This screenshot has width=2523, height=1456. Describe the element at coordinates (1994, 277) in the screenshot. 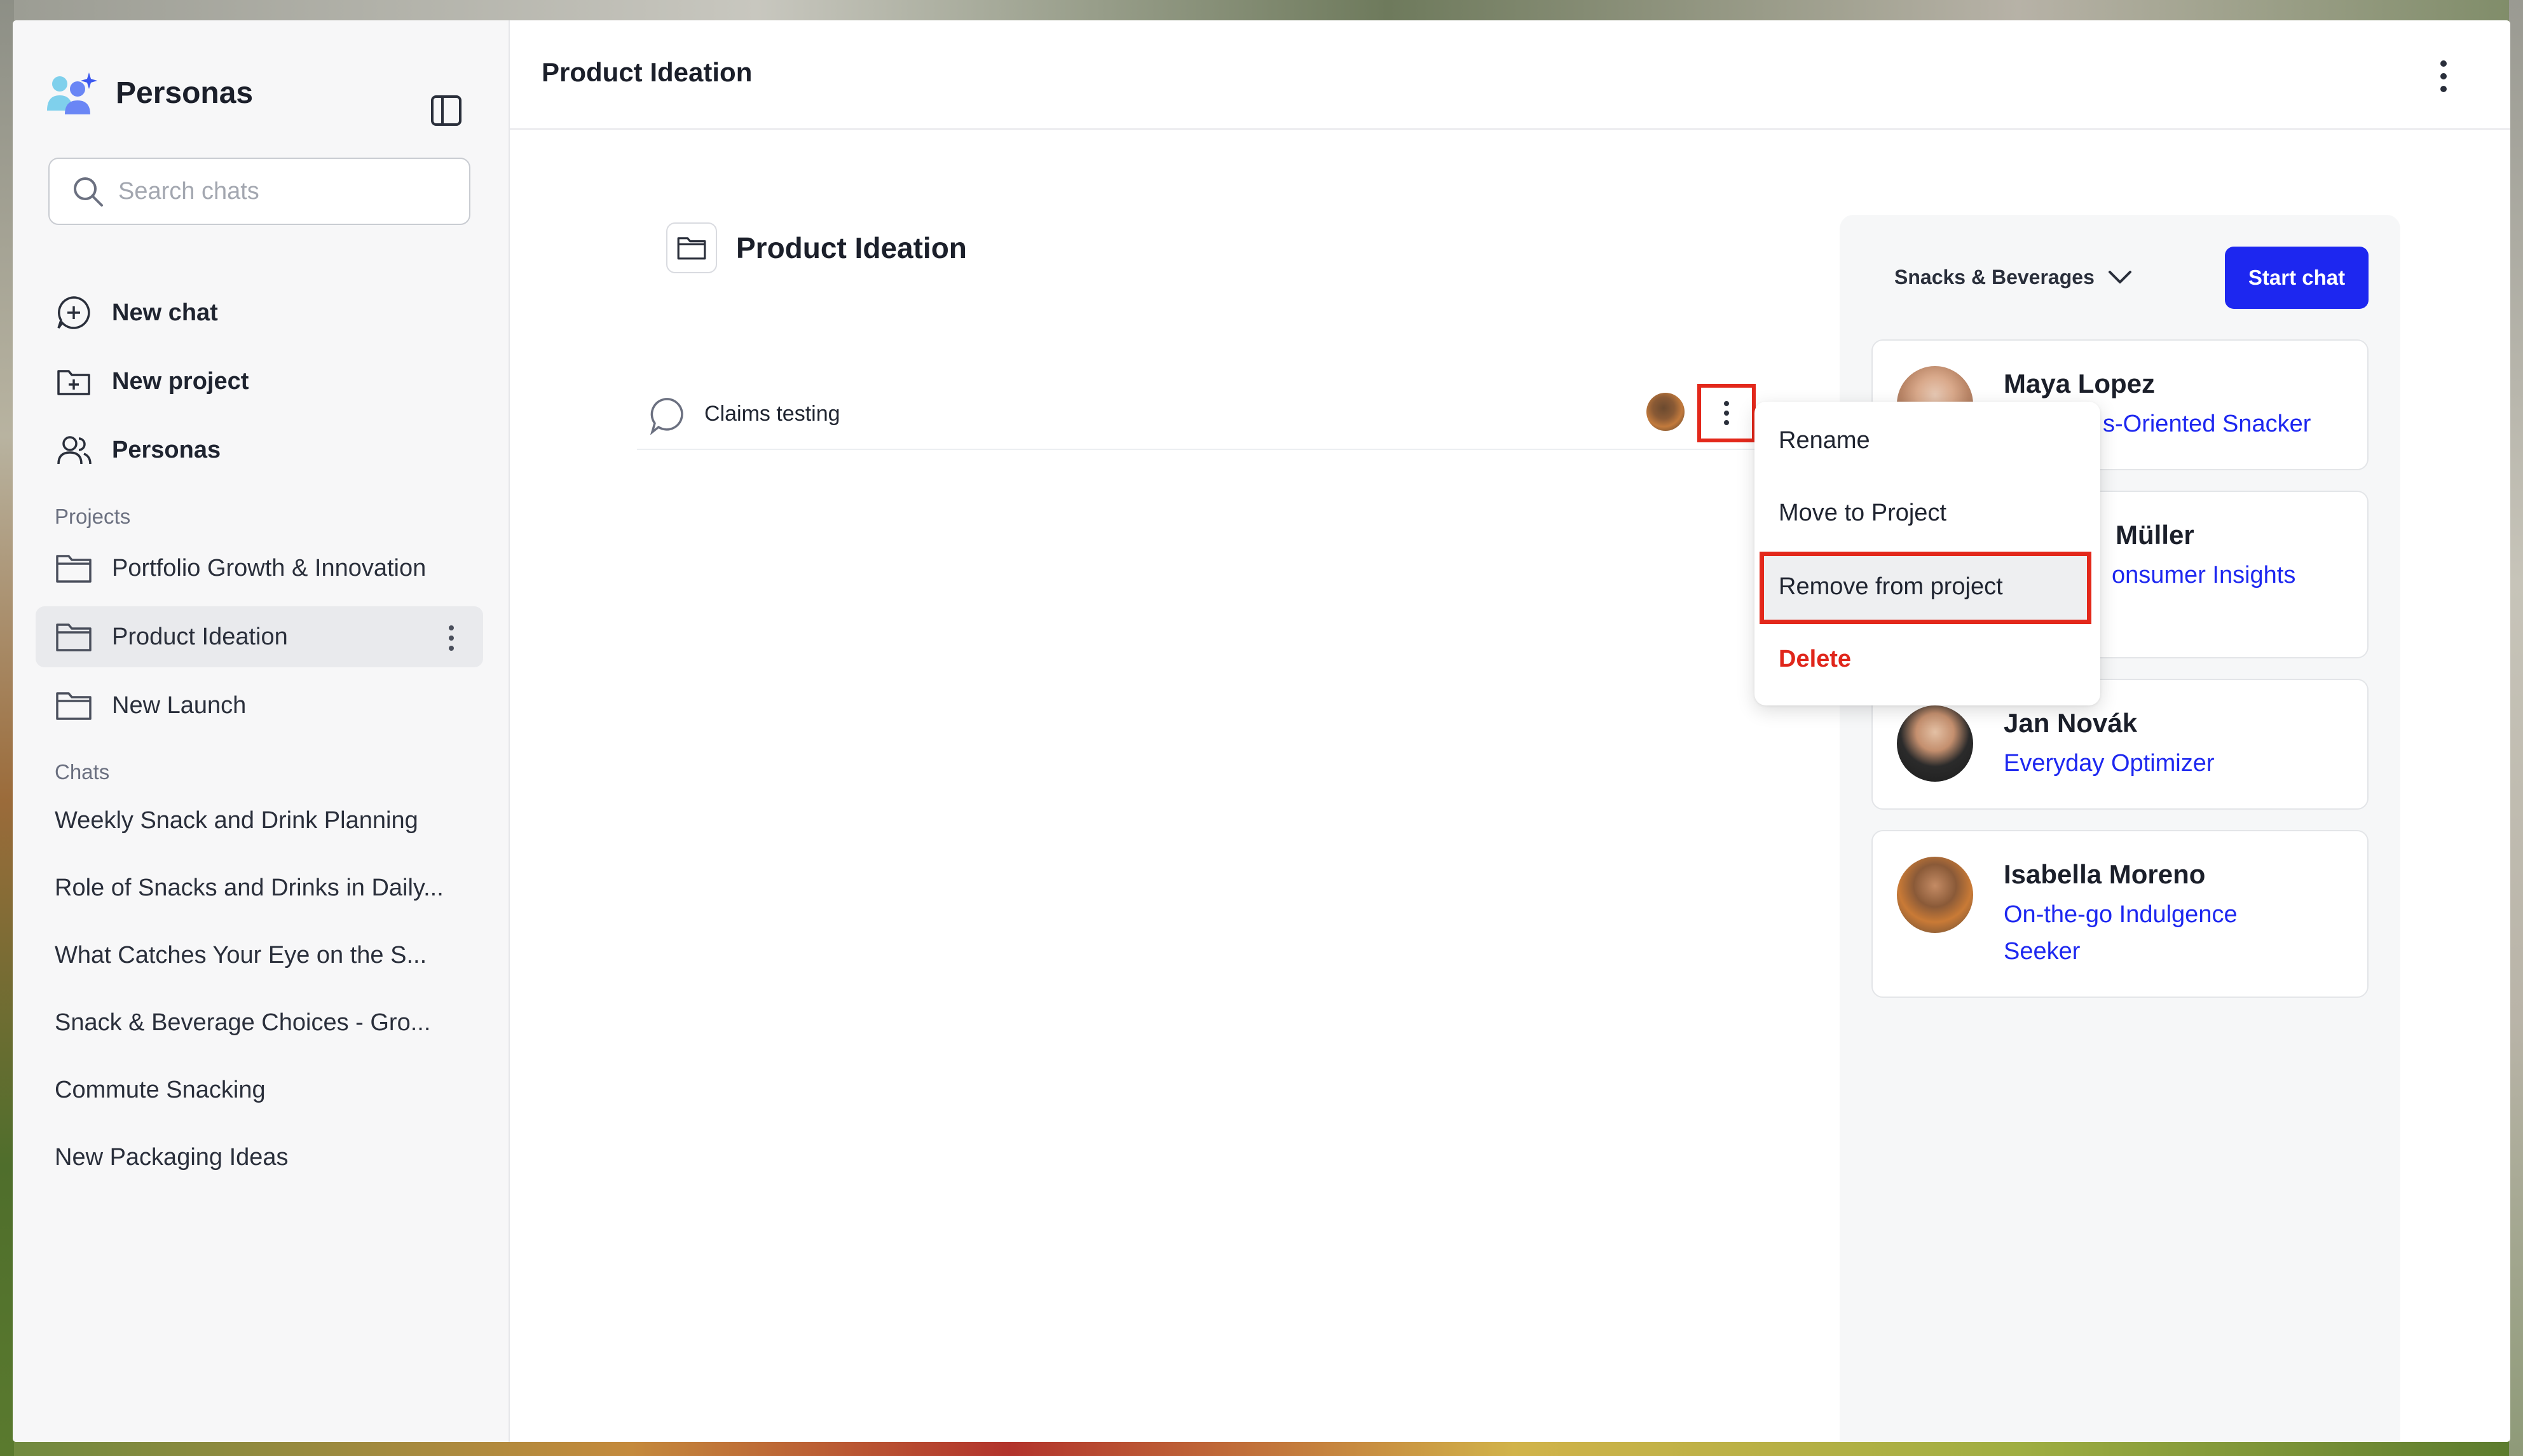

I see `segment-label: Snacks & Beverages` at that location.